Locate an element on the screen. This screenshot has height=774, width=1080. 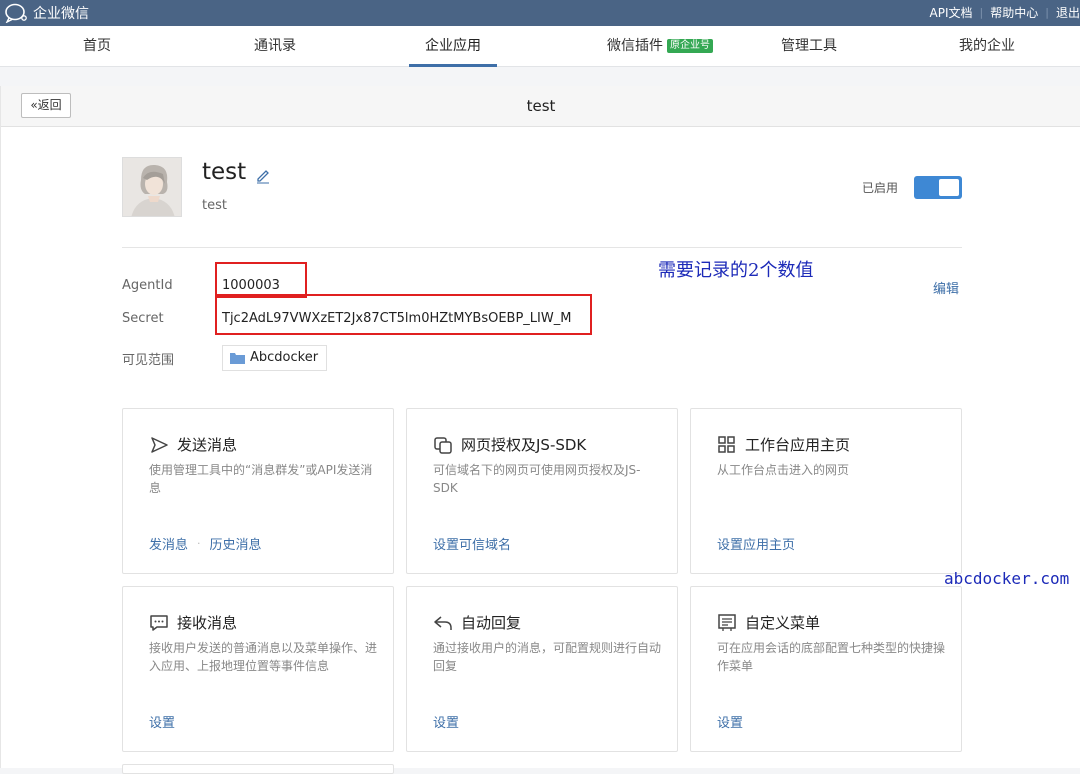
copy-auth-icon is located at coordinates (443, 445).